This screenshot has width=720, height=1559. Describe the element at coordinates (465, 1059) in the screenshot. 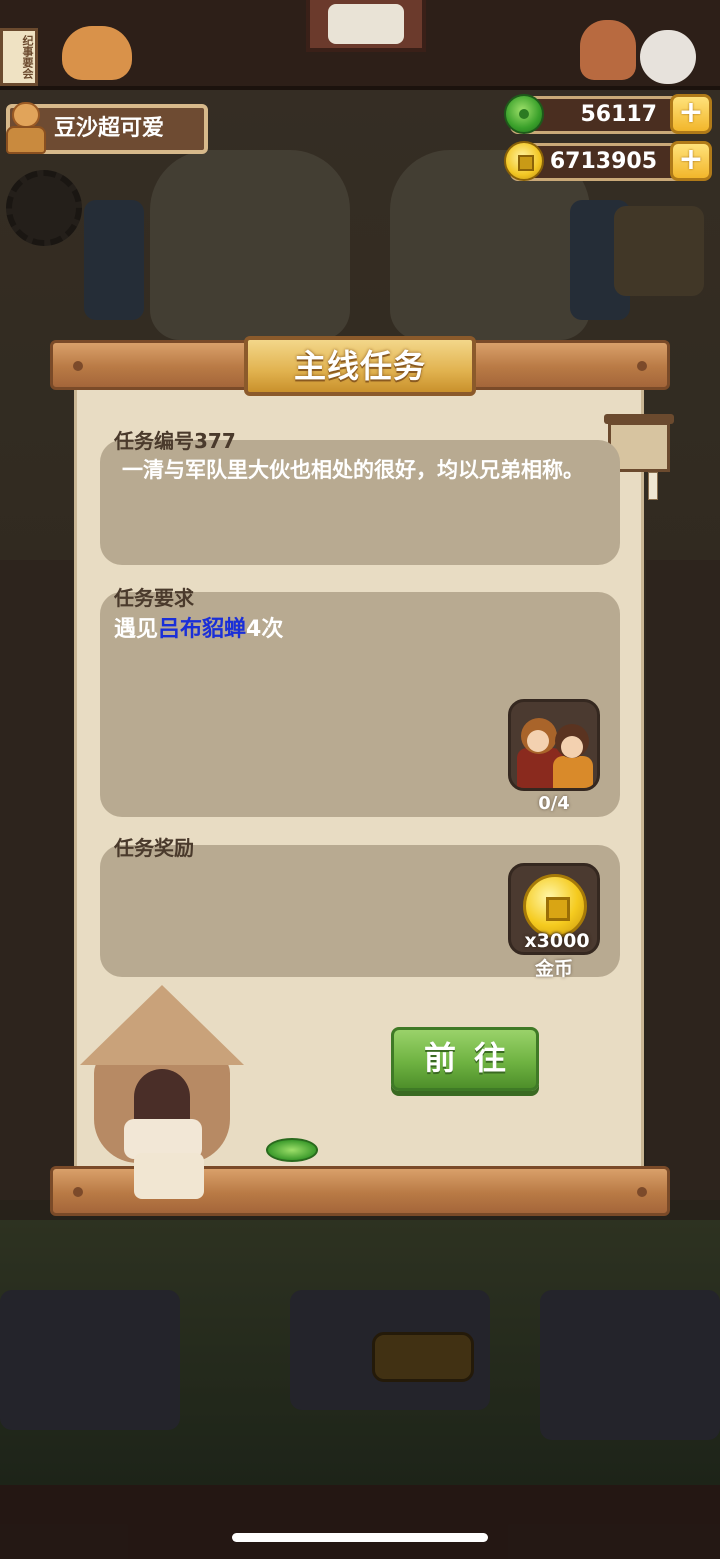

I see `go-button: 前往` at that location.